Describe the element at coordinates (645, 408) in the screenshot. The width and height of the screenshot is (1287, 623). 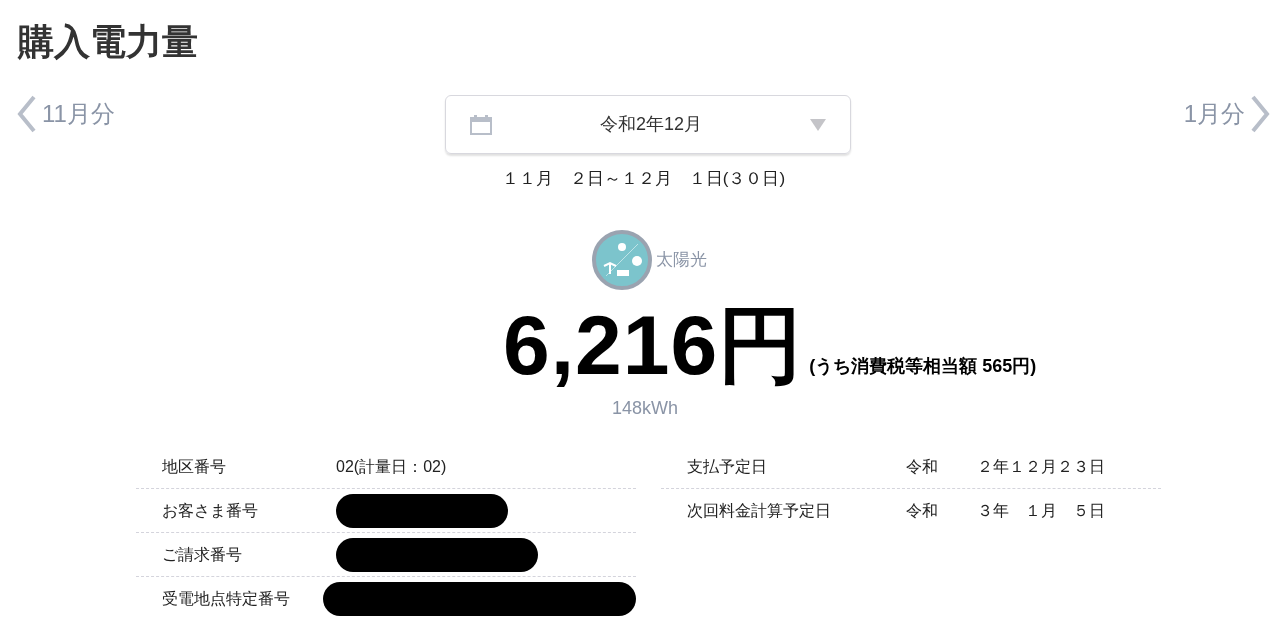
I see `usage-amount: 148kWh` at that location.